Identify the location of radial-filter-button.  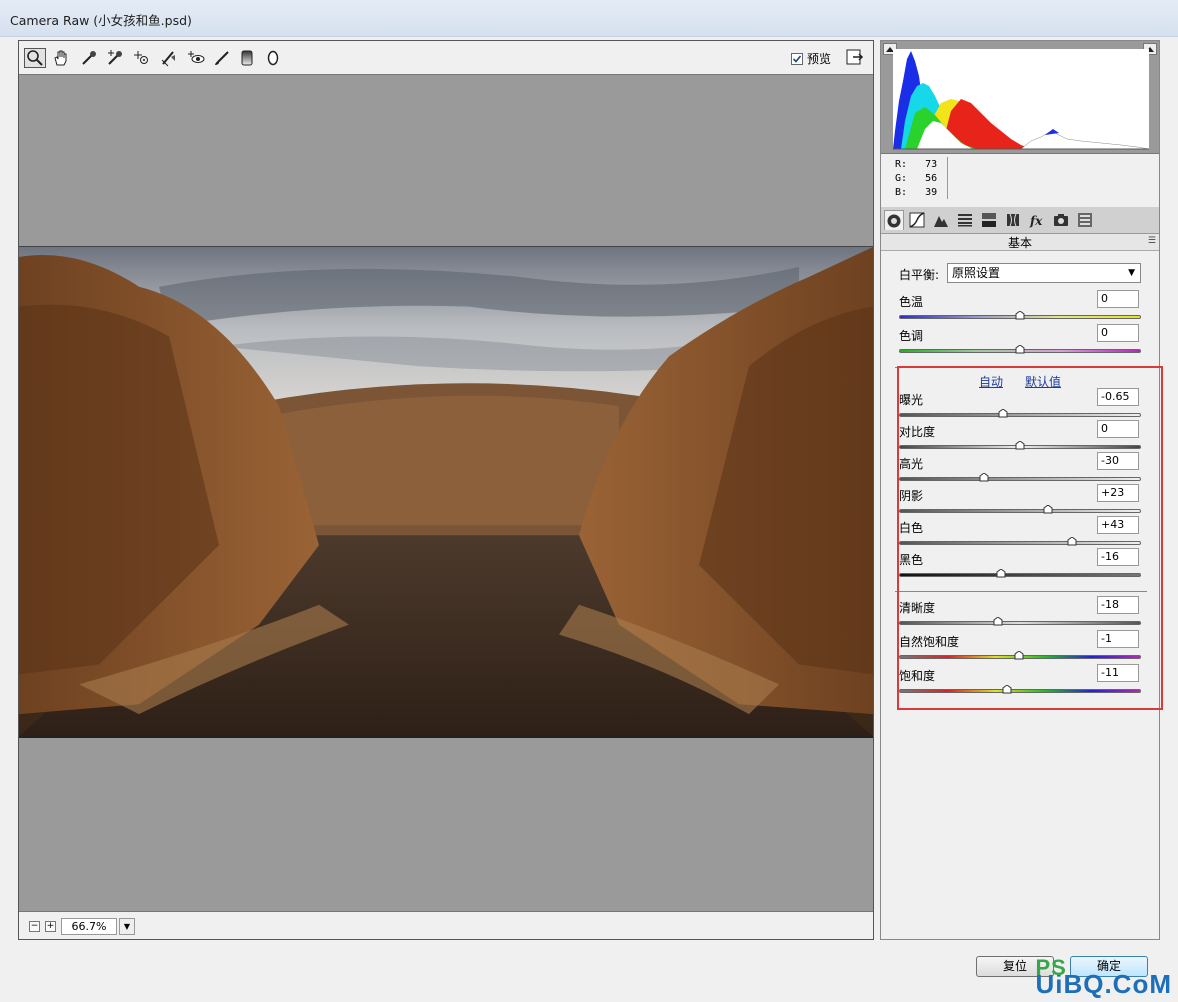
(273, 58).